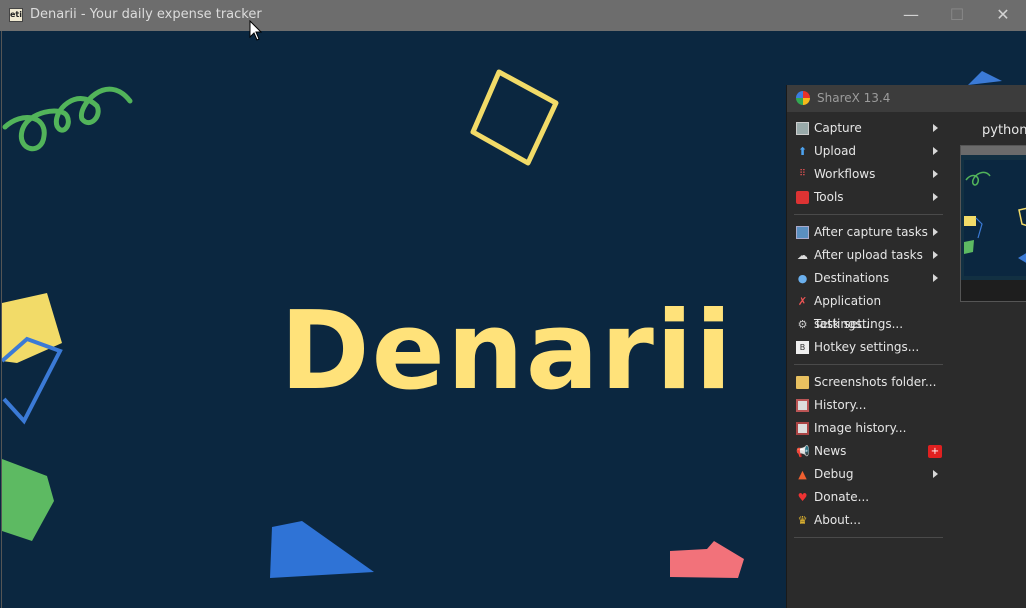  I want to click on blue-triangle-doodle, so click(322, 549).